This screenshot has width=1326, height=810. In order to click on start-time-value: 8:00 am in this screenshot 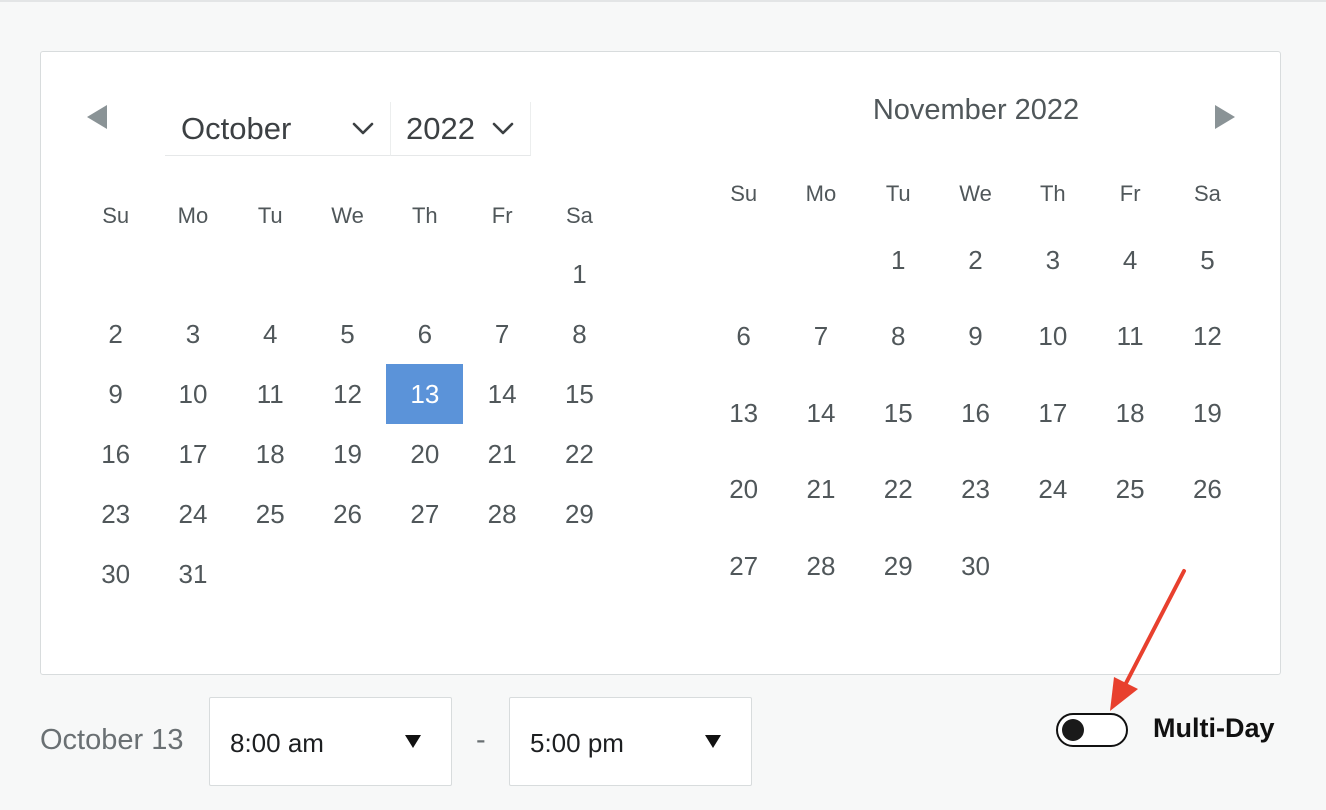, I will do `click(277, 743)`.